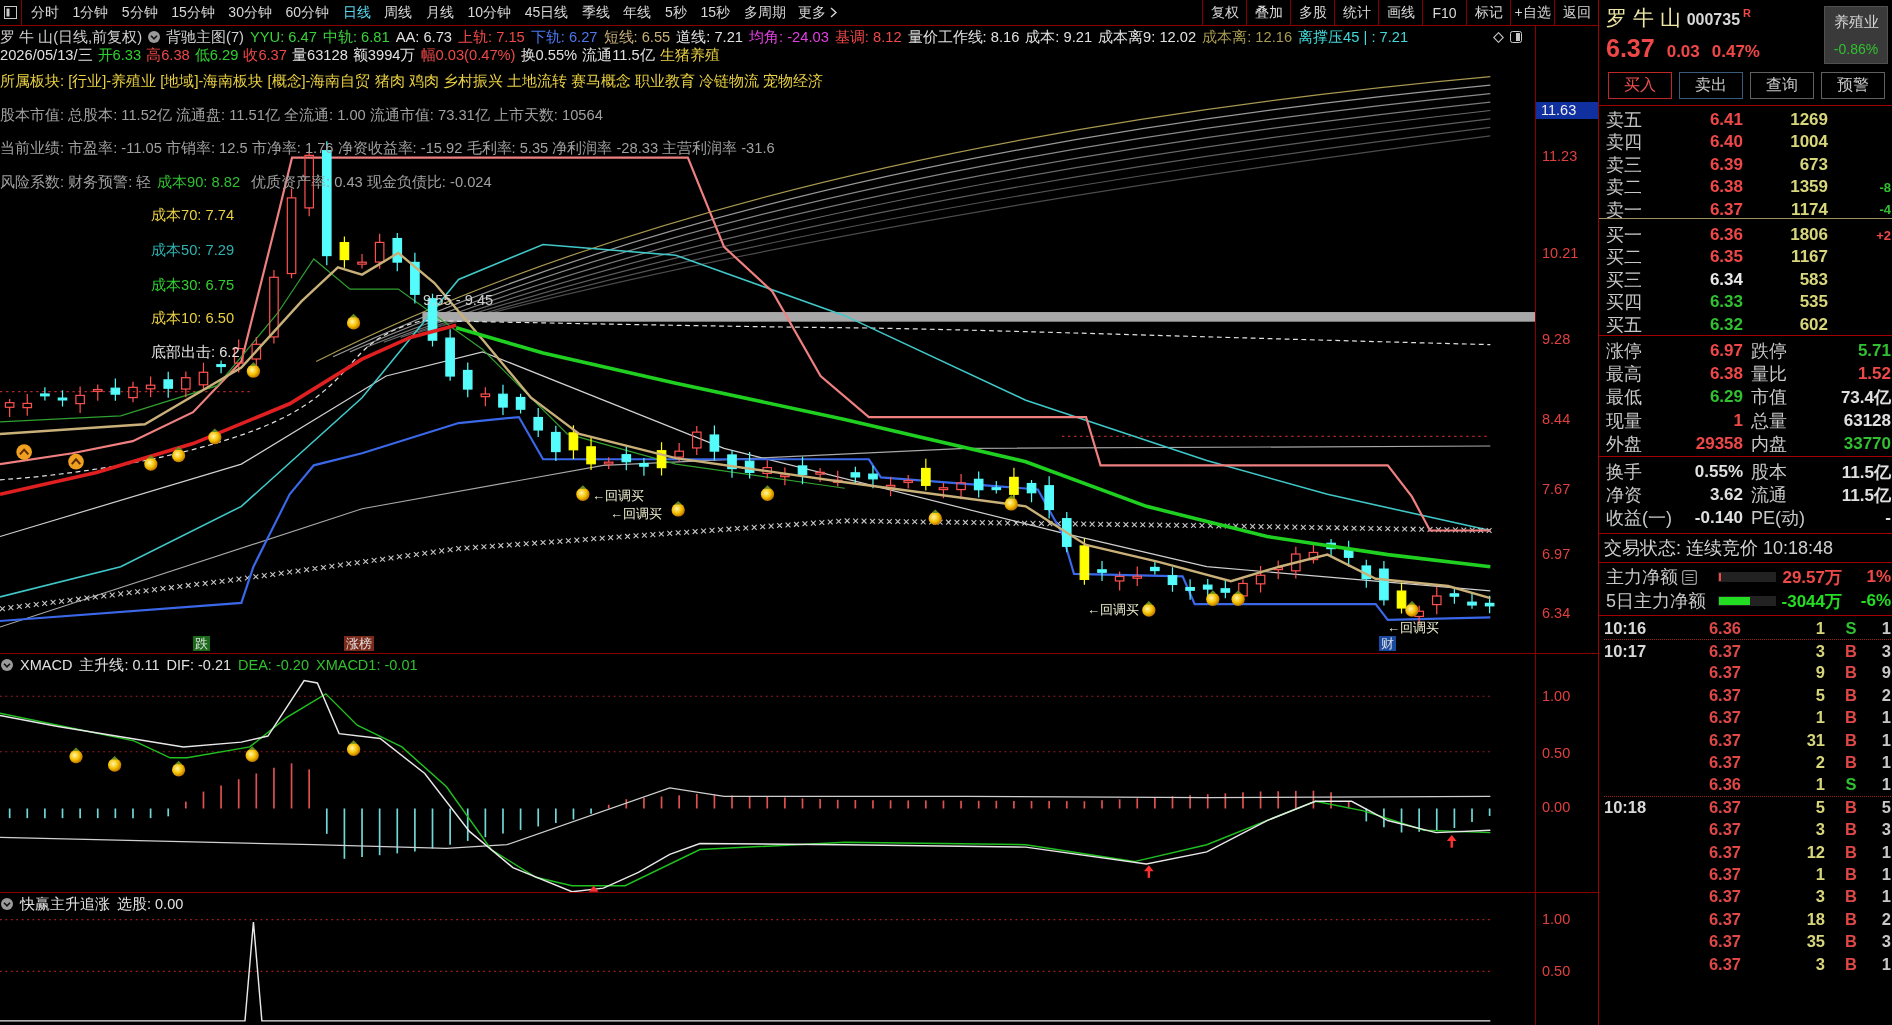 The image size is (1892, 1025). What do you see at coordinates (119, 665) in the screenshot?
I see `indicator-value: 主升线: 0.11` at bounding box center [119, 665].